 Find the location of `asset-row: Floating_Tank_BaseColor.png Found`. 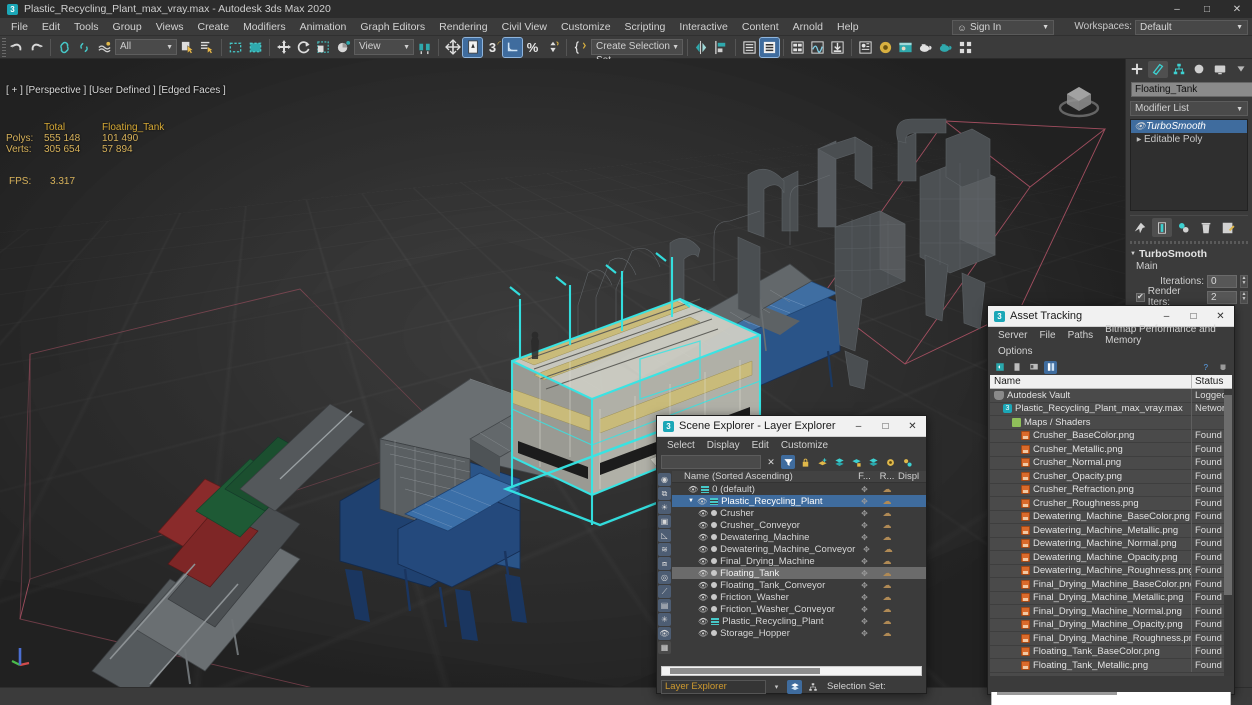

asset-row: Floating_Tank_BaseColor.png Found is located at coordinates (1111, 652).